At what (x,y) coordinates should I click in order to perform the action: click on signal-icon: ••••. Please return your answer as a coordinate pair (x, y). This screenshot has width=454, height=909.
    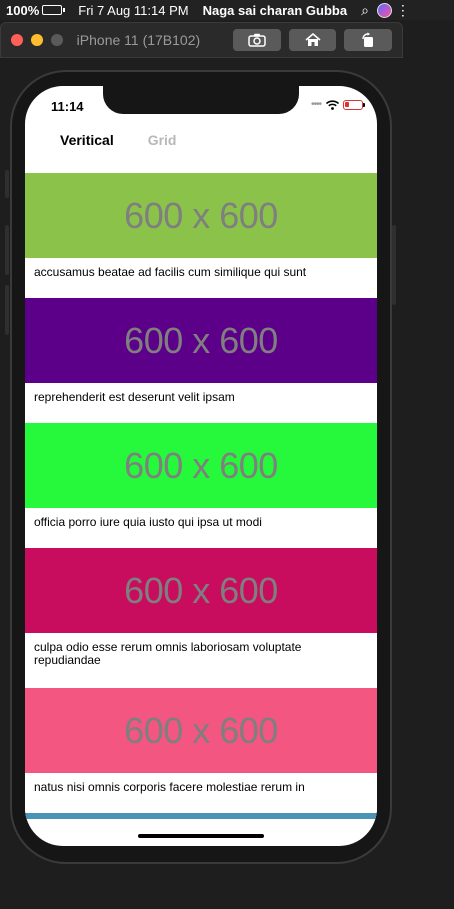
    Looking at the image, I should click on (316, 104).